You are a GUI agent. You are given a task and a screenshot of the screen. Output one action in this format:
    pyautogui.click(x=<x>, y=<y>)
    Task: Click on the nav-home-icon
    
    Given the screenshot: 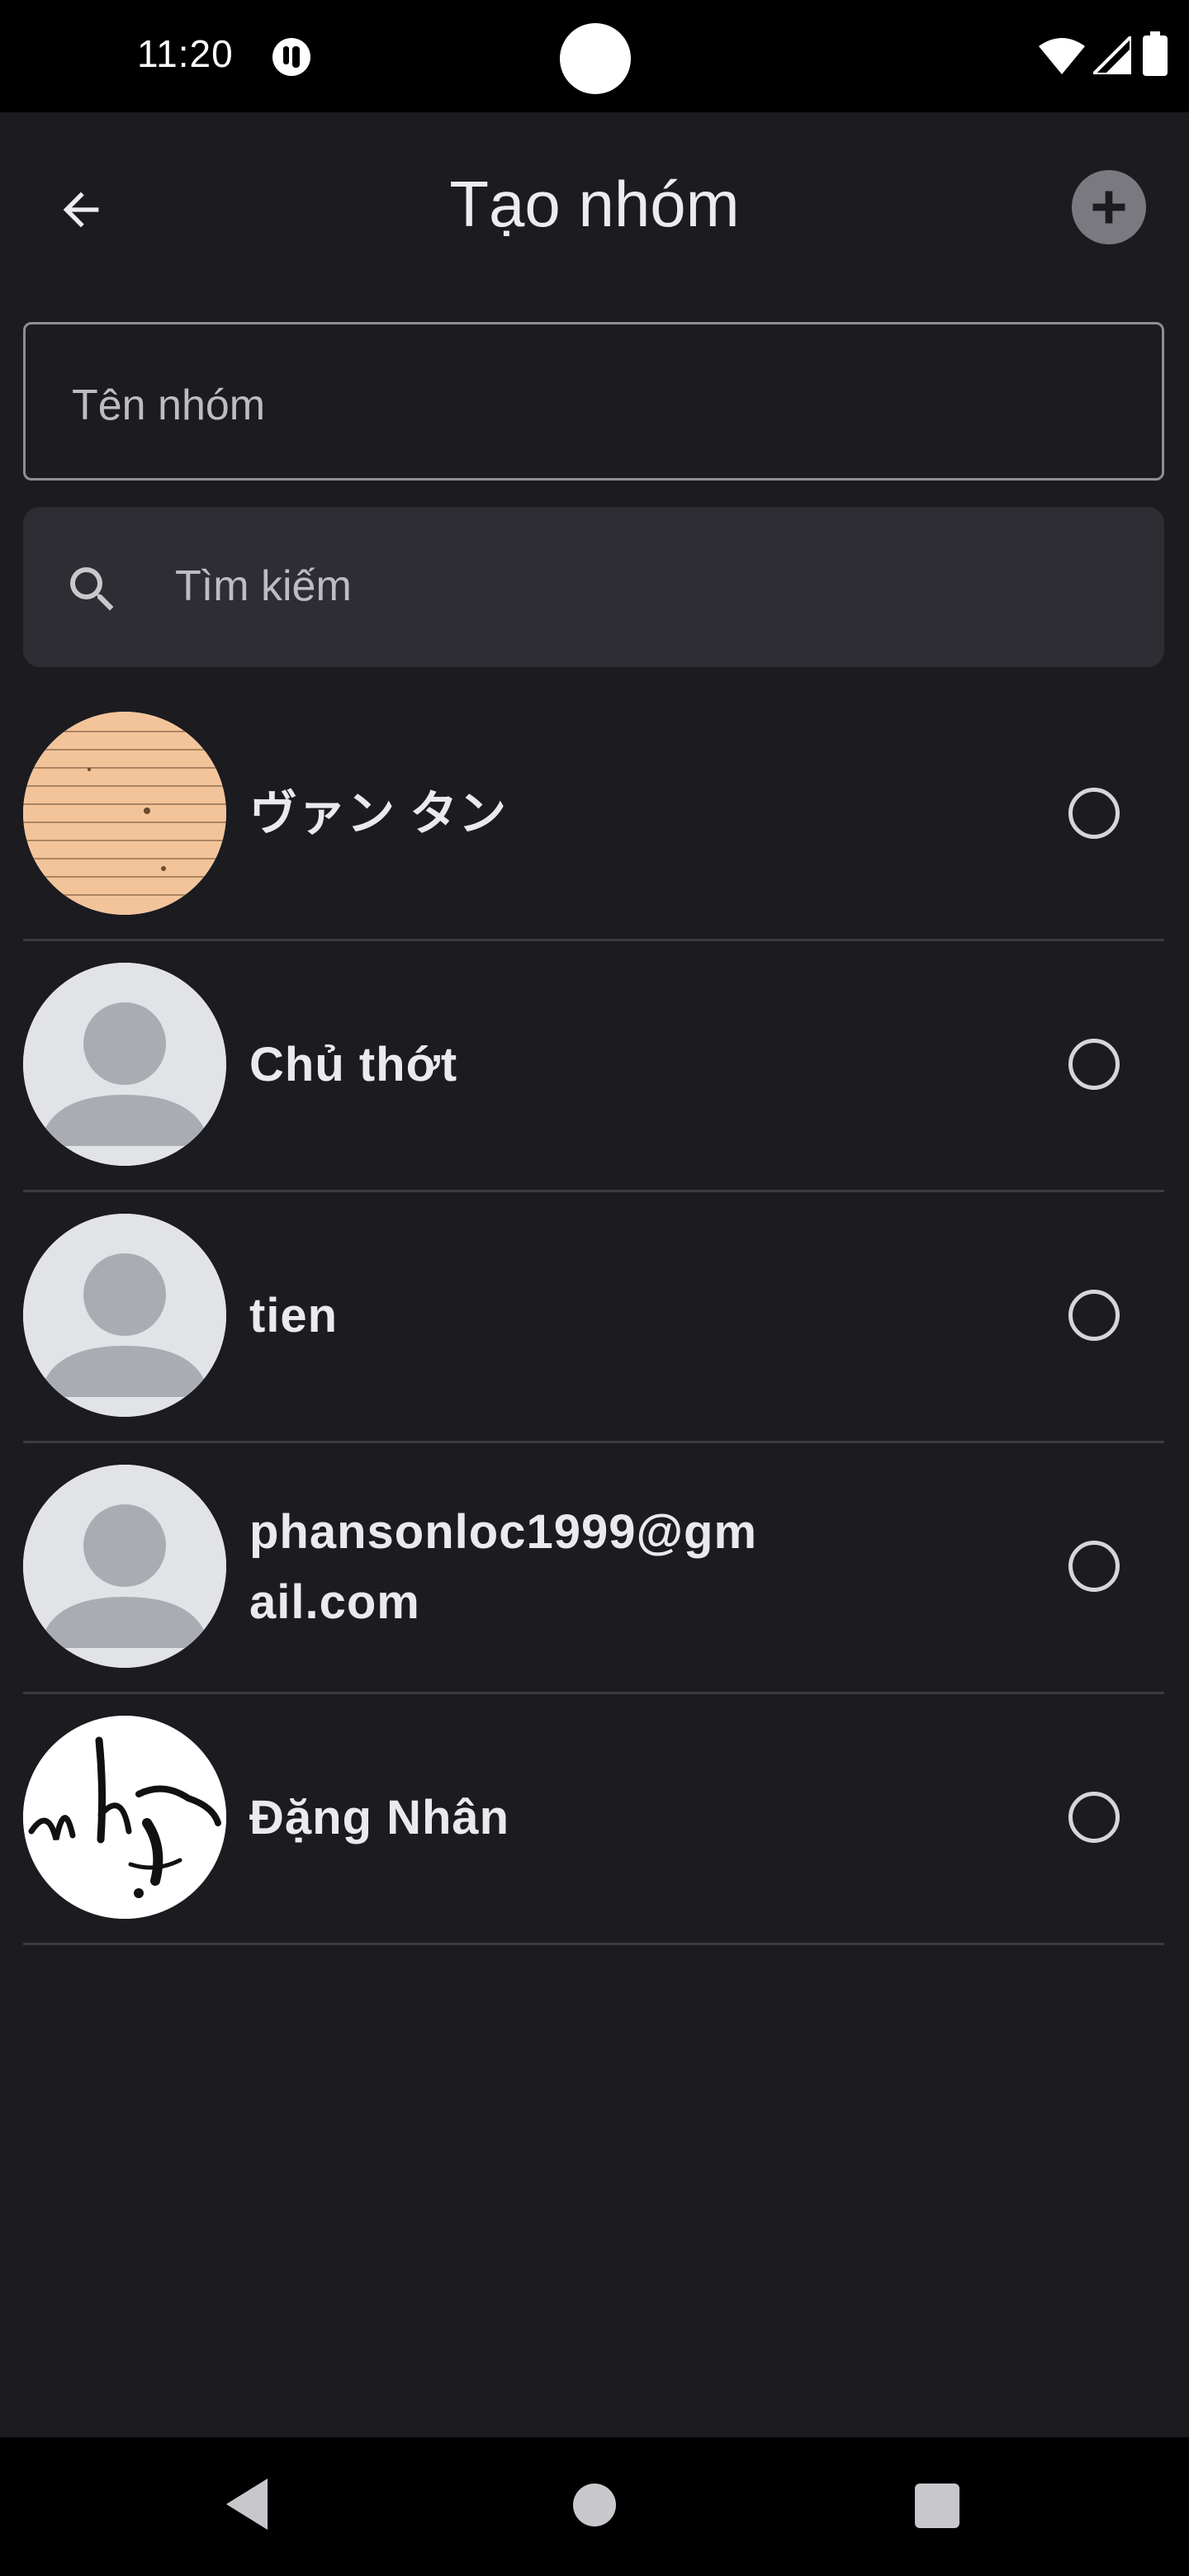 What is the action you would take?
    pyautogui.click(x=594, y=2505)
    